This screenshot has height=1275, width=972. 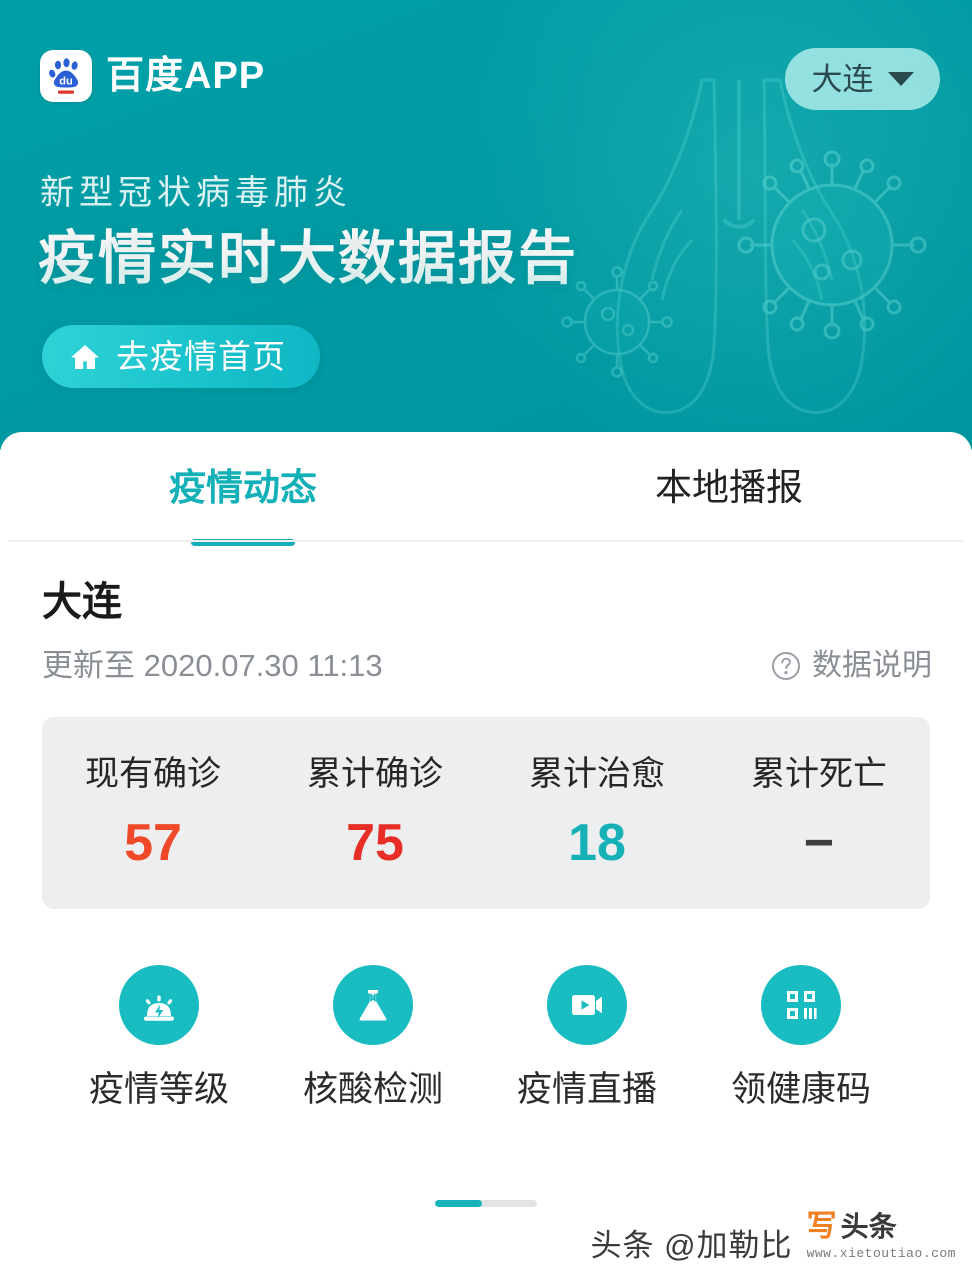 What do you see at coordinates (153, 774) in the screenshot?
I see `stat-label: 现有确诊` at bounding box center [153, 774].